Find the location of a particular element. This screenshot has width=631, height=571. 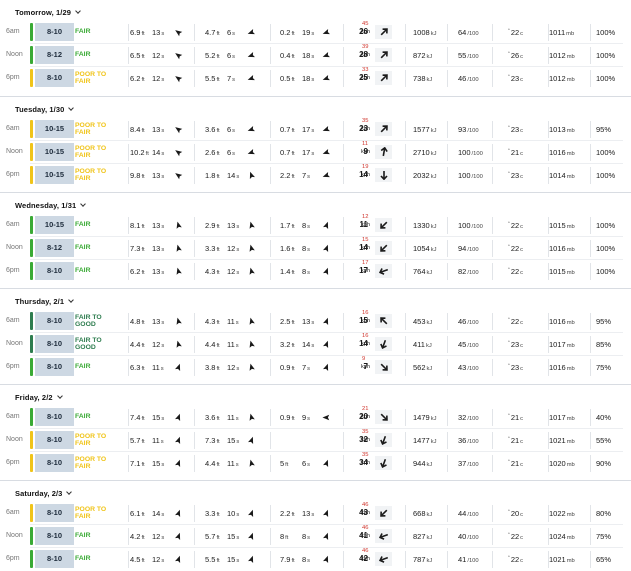

primary-swell-period: 13s is located at coordinates (158, 175).